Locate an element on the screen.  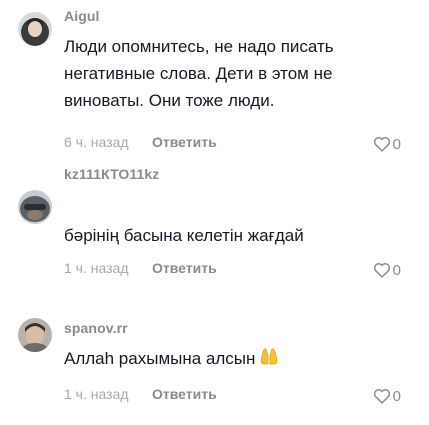
folded-hands-emoji is located at coordinates (269, 359).